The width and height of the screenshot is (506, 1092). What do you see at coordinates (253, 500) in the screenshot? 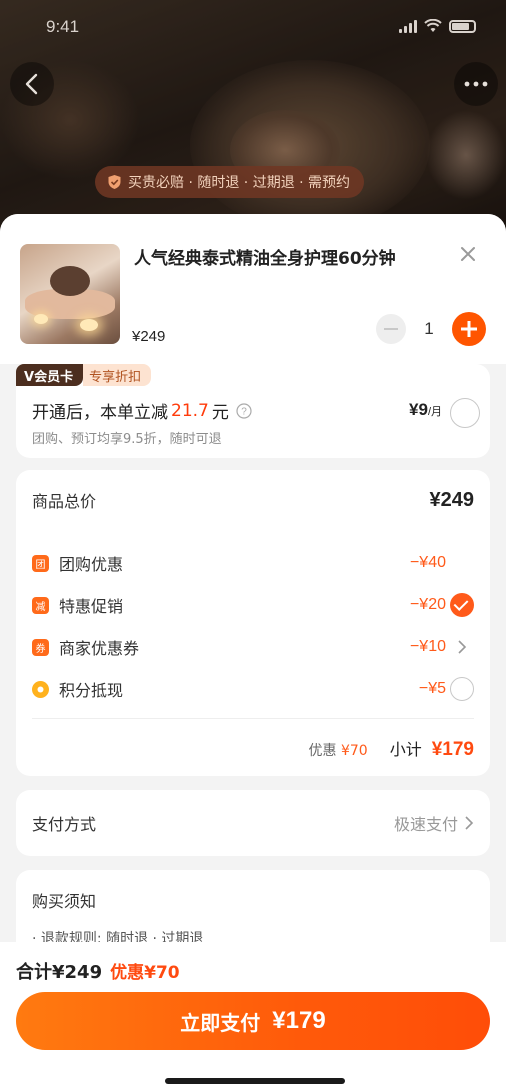
I see `total-row: 商品总价 ¥249` at bounding box center [253, 500].